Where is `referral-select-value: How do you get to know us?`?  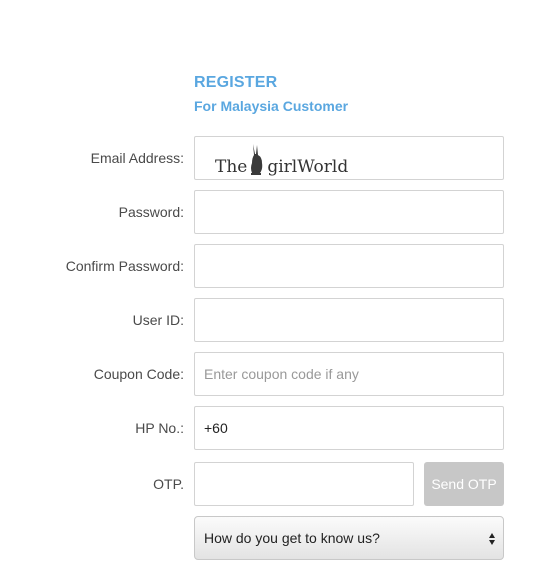
referral-select-value: How do you get to know us? is located at coordinates (292, 538).